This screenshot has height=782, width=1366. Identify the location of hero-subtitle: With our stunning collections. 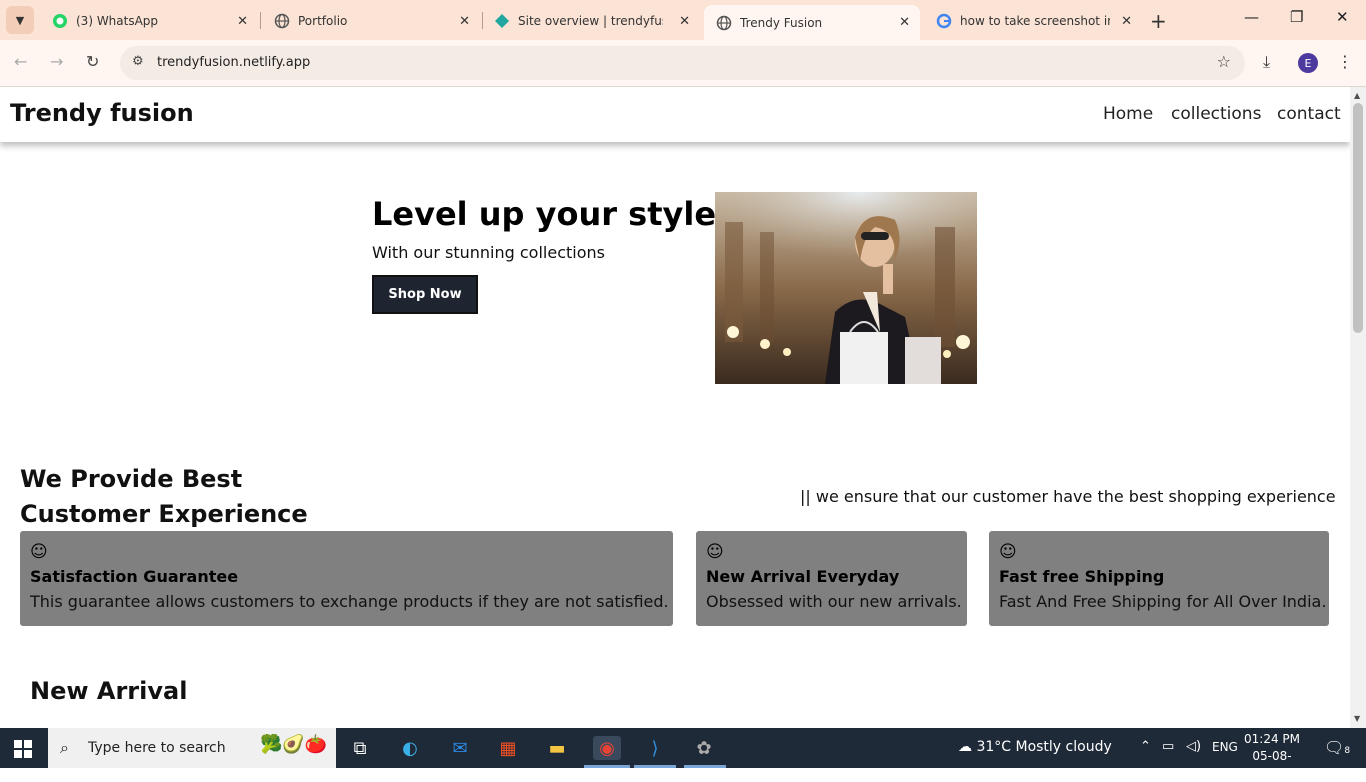
(488, 252).